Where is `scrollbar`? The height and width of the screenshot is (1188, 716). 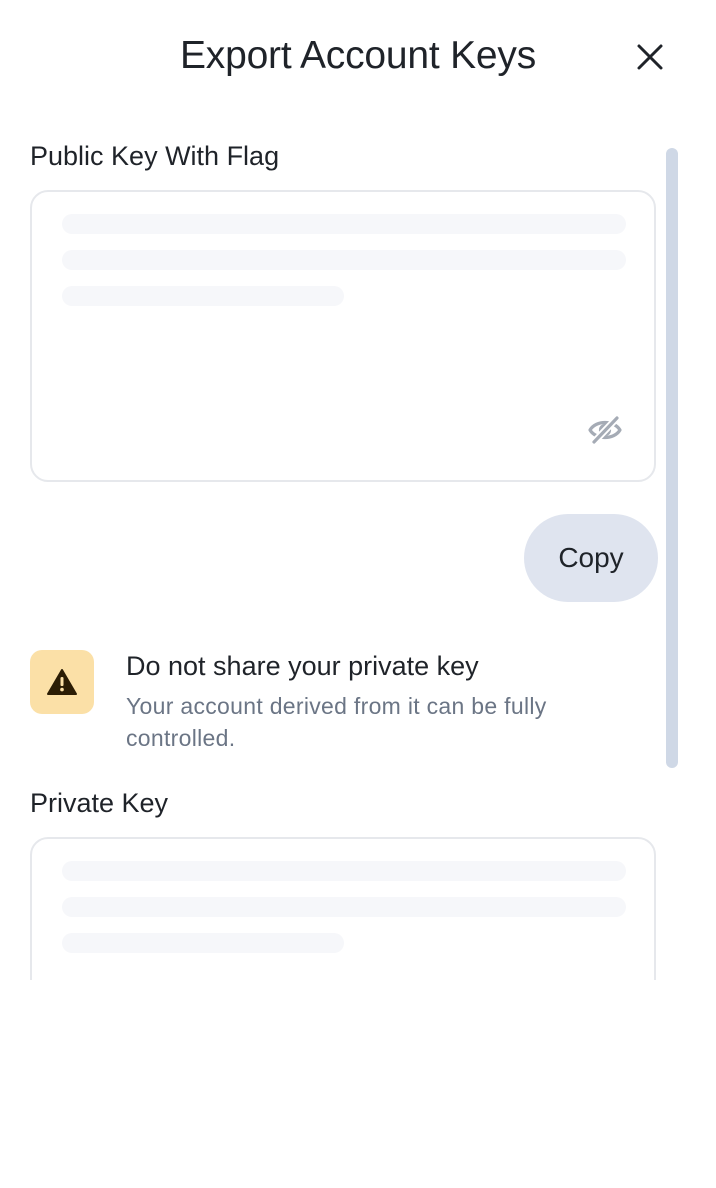 scrollbar is located at coordinates (672, 458).